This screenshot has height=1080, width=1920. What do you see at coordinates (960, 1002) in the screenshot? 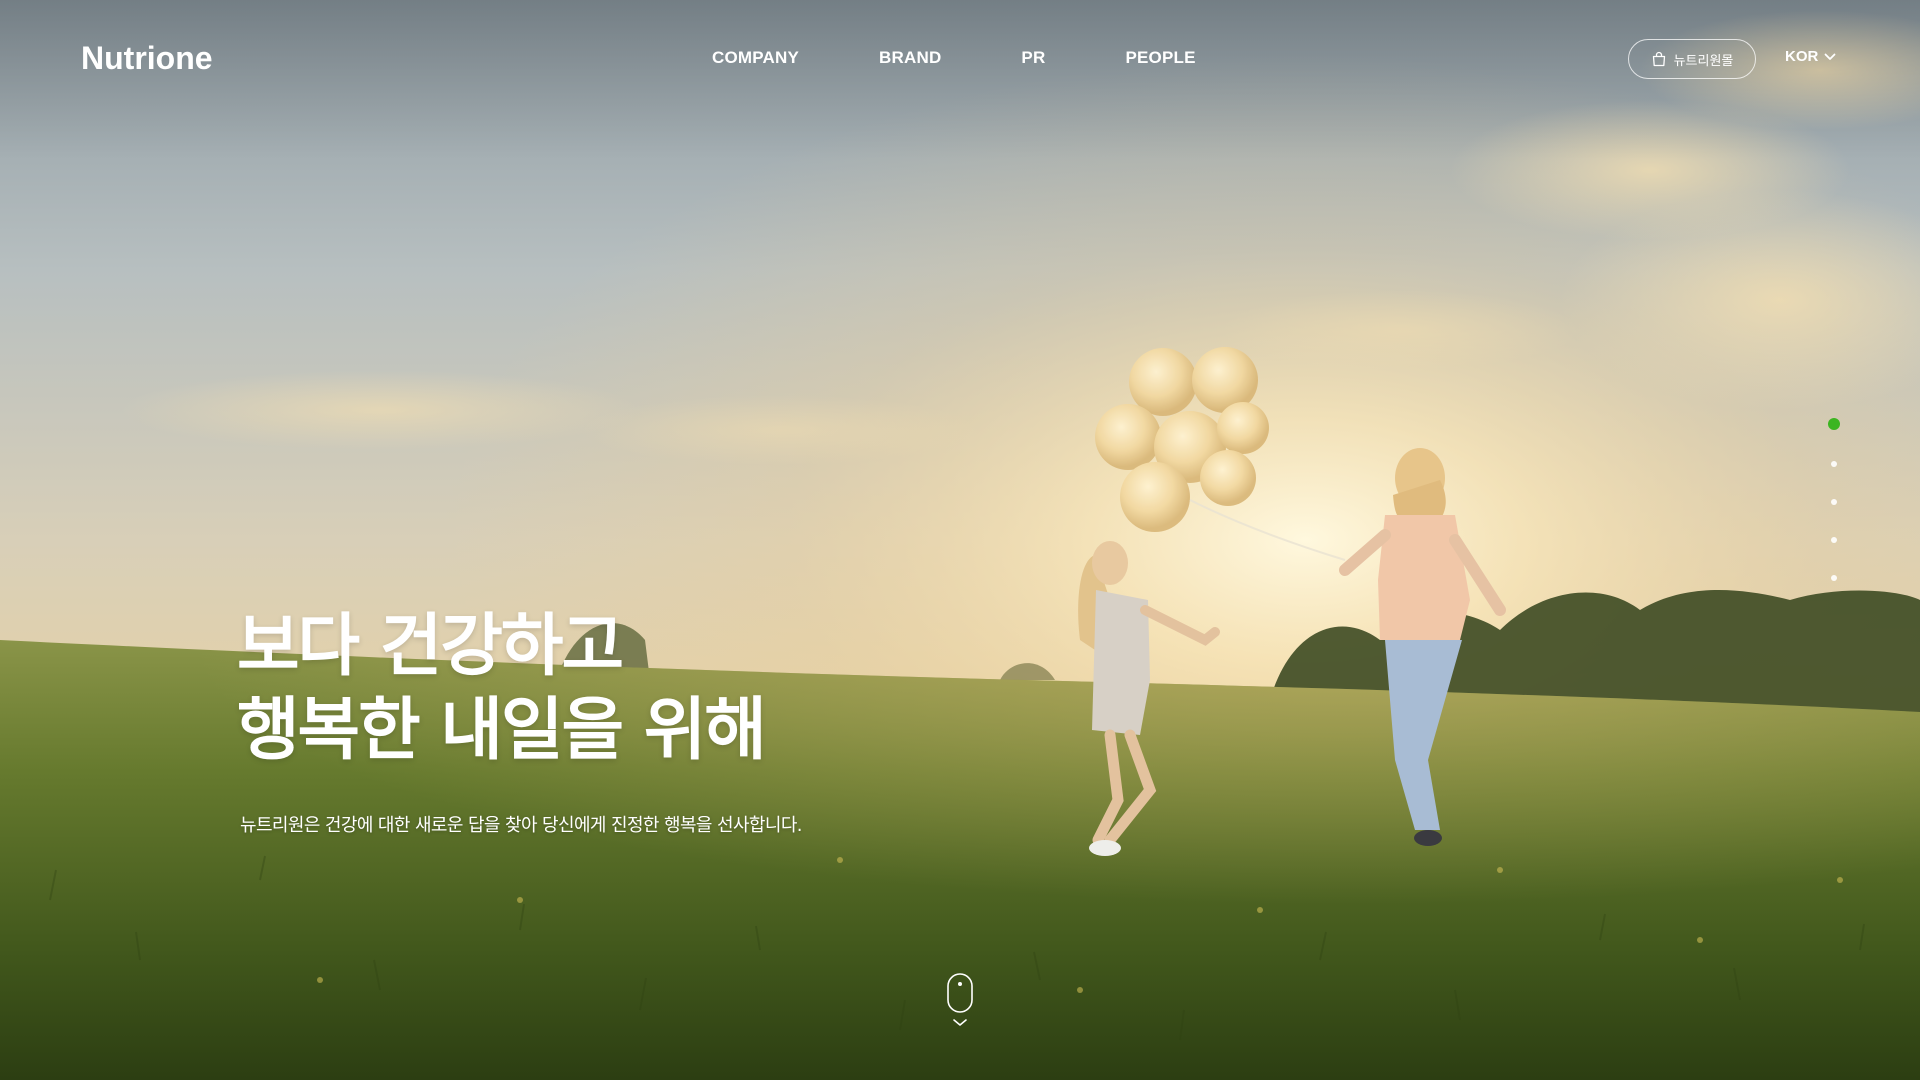
I see `mouse-scroll-icon` at bounding box center [960, 1002].